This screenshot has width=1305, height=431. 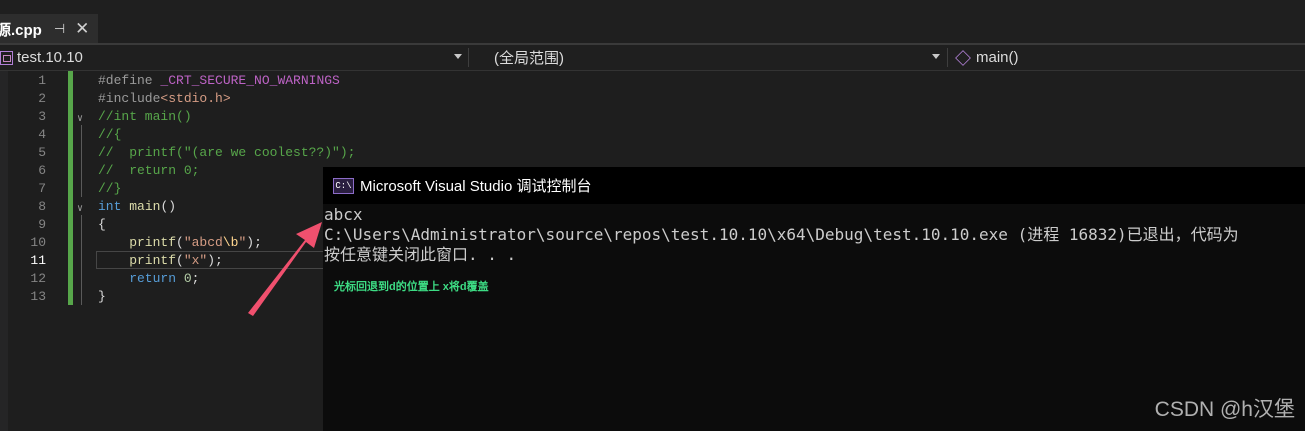 What do you see at coordinates (1128, 57) in the screenshot?
I see `member-dropdown: main()` at bounding box center [1128, 57].